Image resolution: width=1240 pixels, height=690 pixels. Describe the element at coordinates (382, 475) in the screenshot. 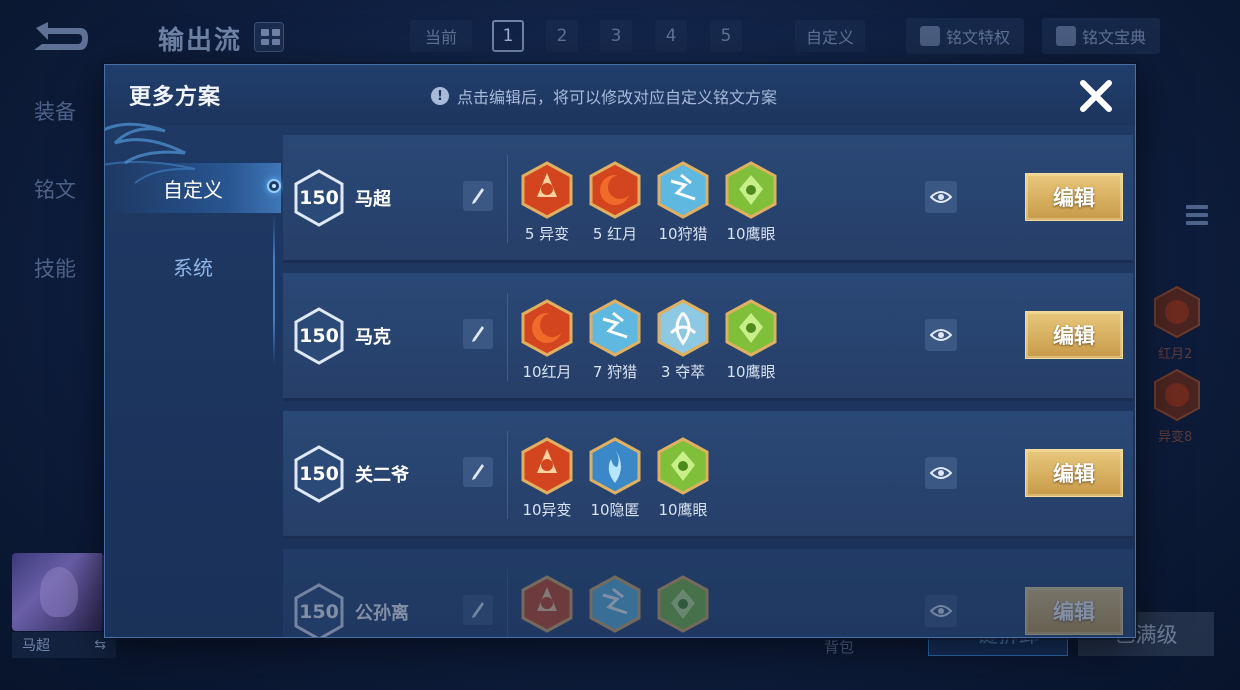

I see `plan-name: 关二爷` at that location.